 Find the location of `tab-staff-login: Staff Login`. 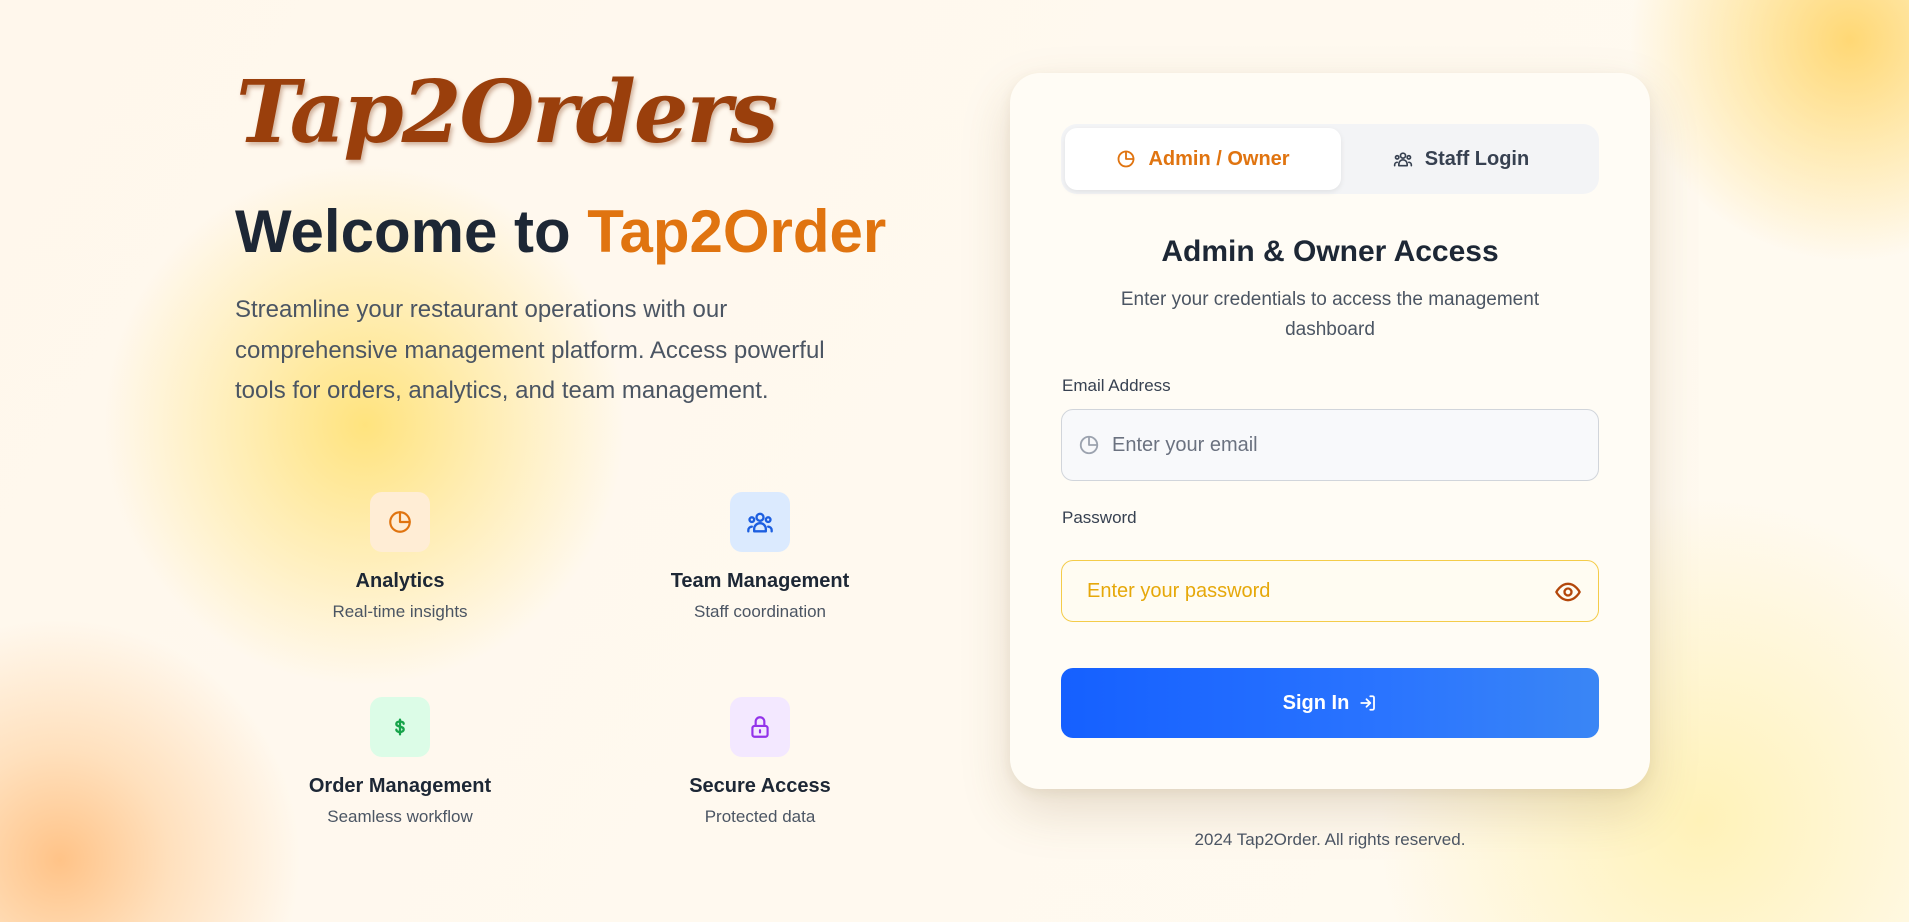

tab-staff-login: Staff Login is located at coordinates (1461, 159).